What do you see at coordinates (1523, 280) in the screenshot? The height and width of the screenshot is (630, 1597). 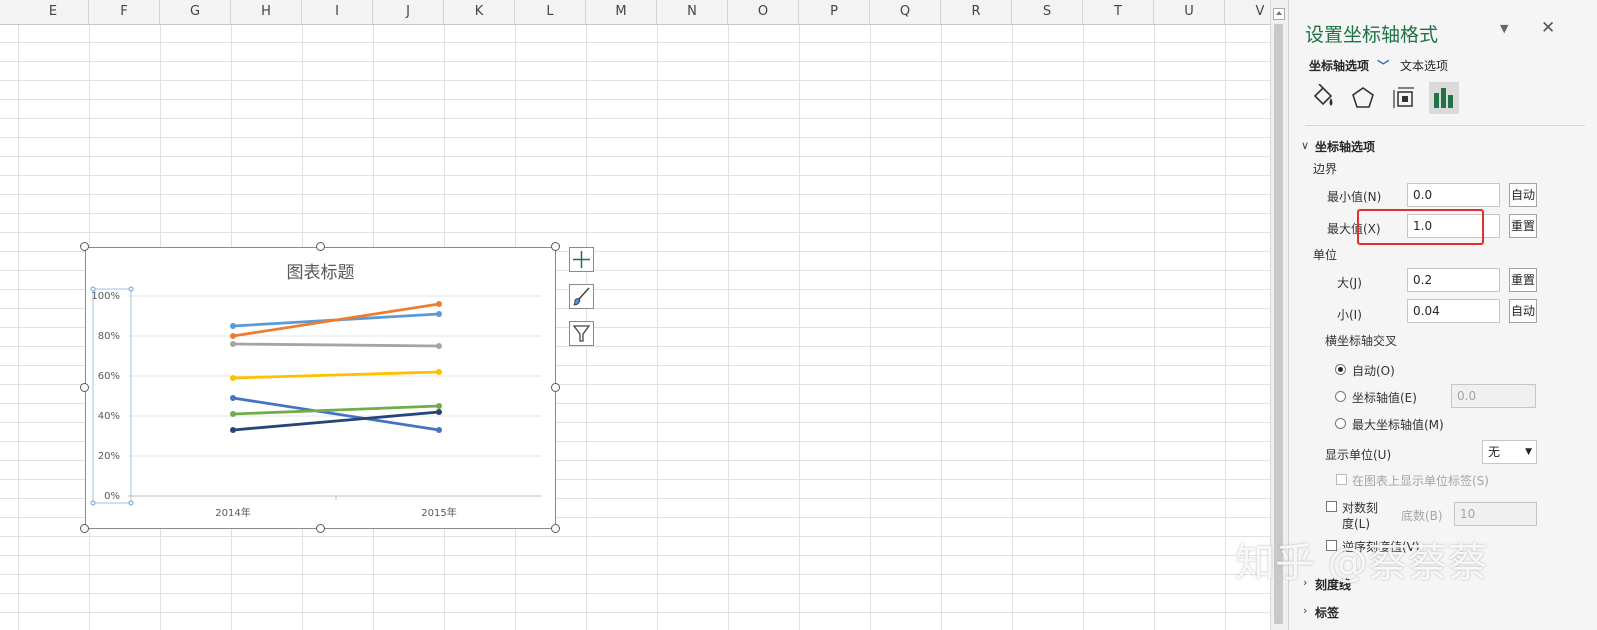 I see `major-reset-button: 重置` at bounding box center [1523, 280].